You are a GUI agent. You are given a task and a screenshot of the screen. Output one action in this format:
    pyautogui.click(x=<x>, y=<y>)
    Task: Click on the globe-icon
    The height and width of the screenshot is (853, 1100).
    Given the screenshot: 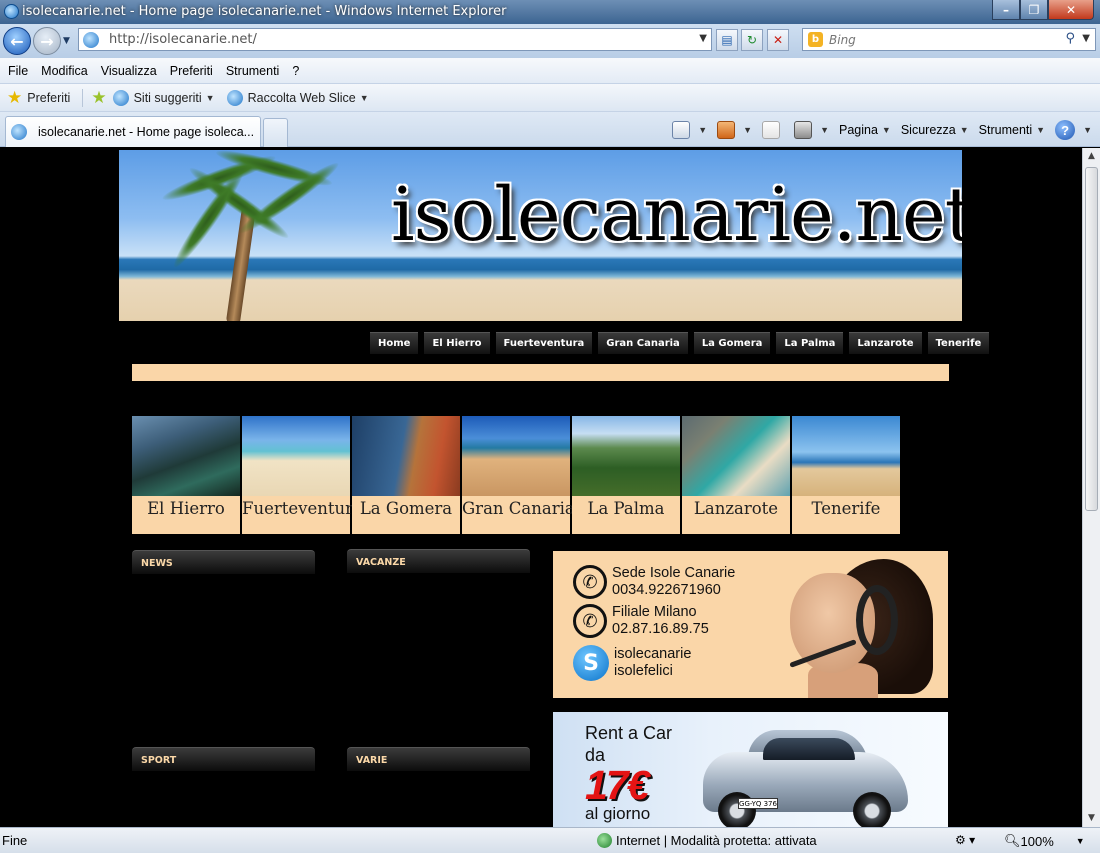 What is the action you would take?
    pyautogui.click(x=604, y=840)
    